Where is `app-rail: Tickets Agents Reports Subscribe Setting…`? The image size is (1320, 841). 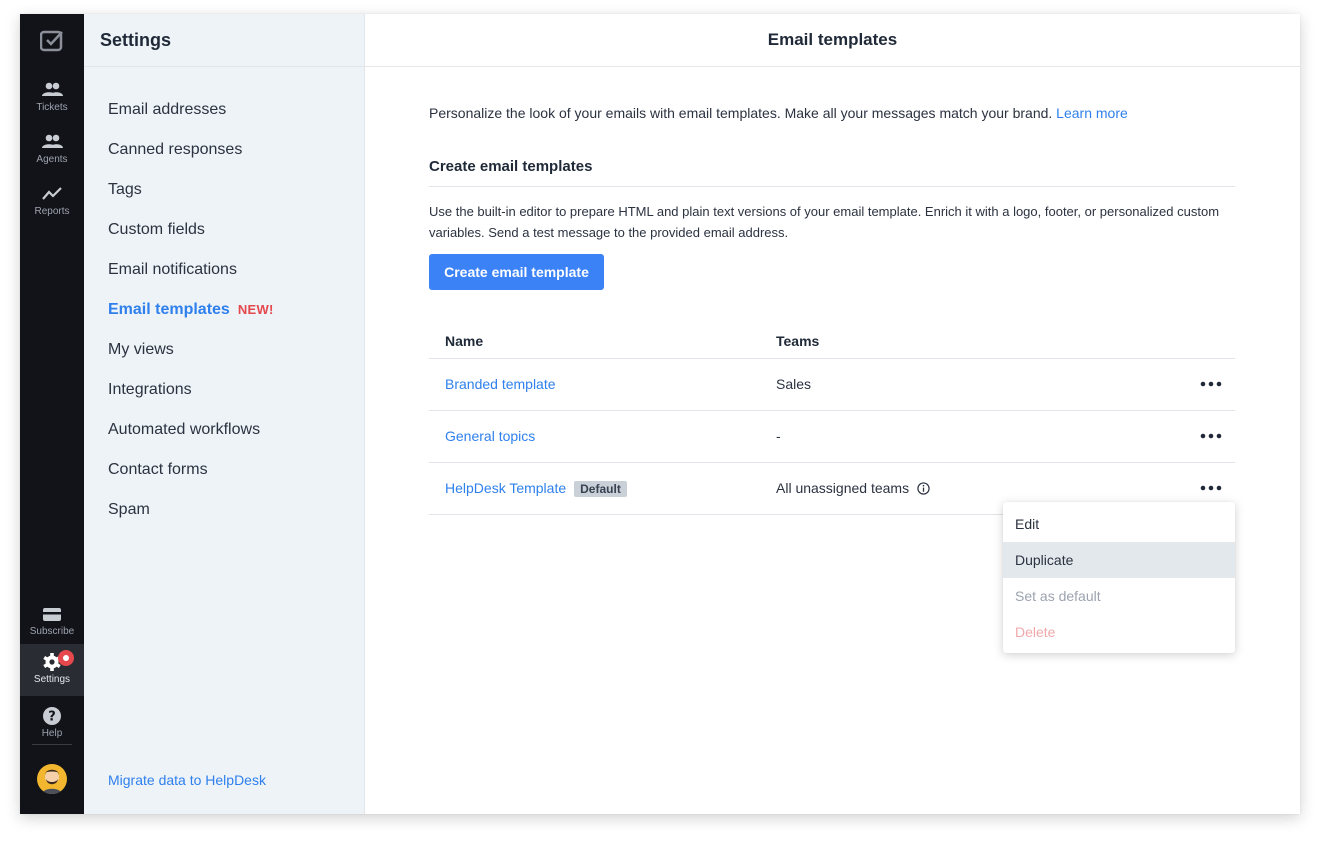 app-rail: Tickets Agents Reports Subscribe Setting… is located at coordinates (52, 414).